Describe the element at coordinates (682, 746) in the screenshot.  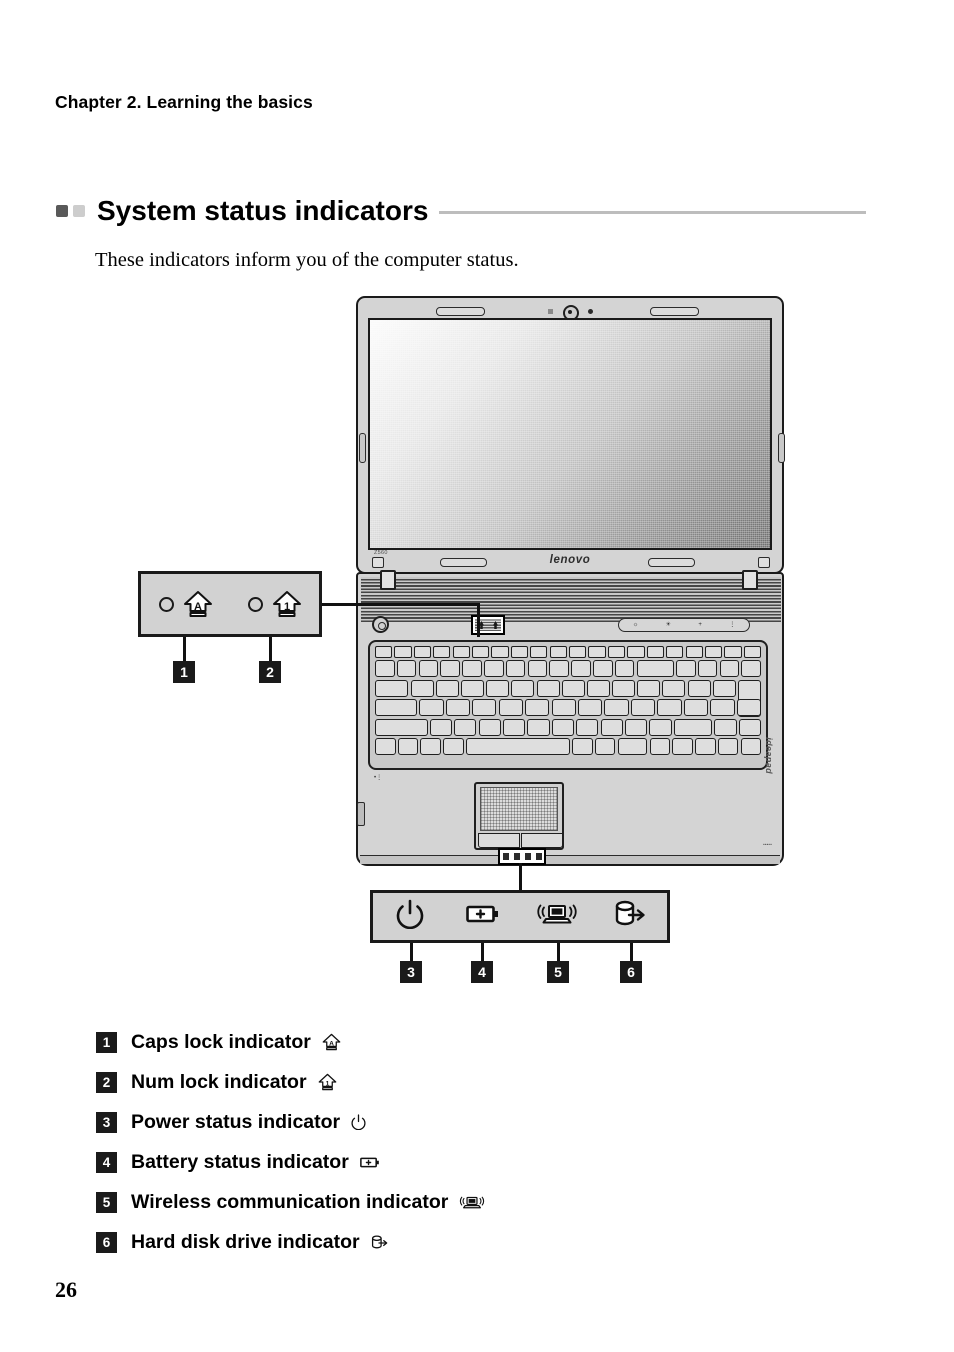
I see `key-arrow-down` at that location.